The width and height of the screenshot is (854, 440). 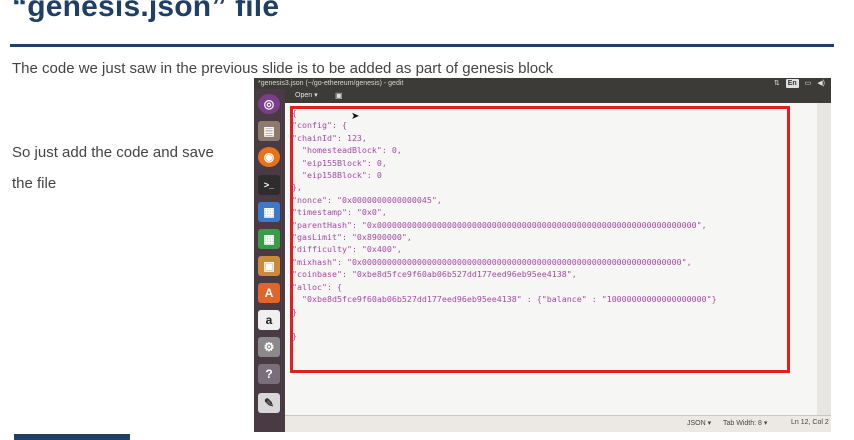 What do you see at coordinates (269, 239) in the screenshot?
I see `calc-icon: ▦` at bounding box center [269, 239].